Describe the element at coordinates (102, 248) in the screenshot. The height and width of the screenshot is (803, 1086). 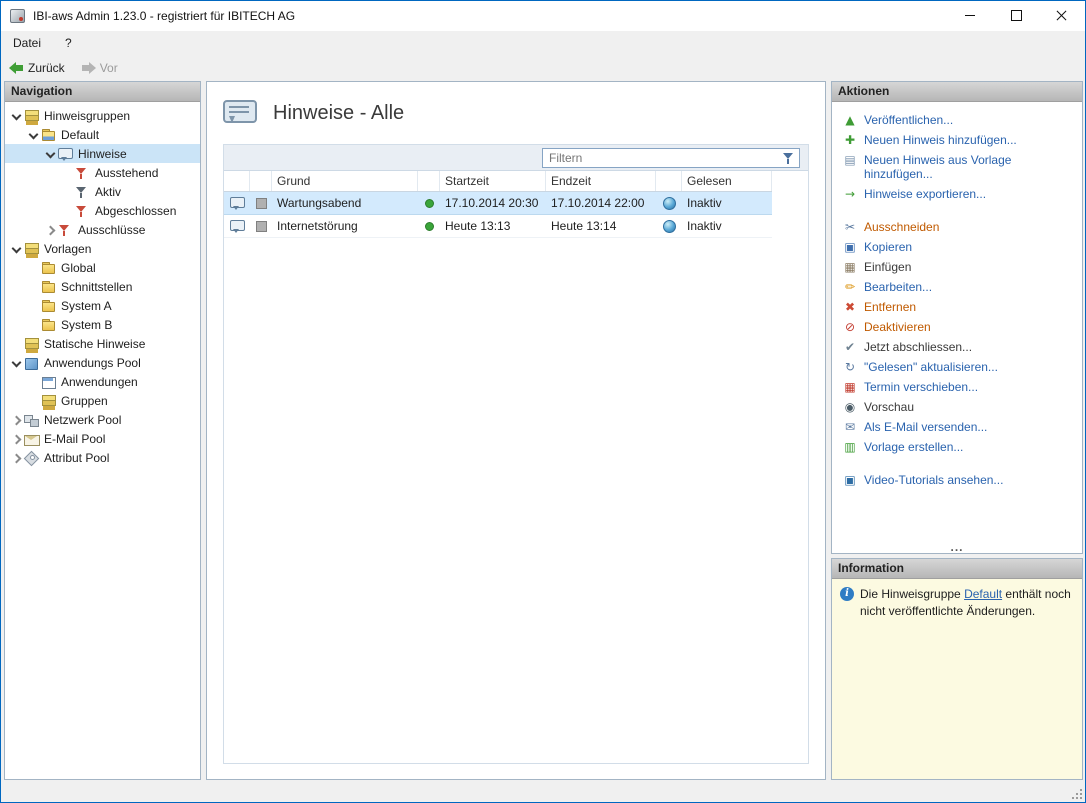
I see `tree-item-vorlagen: Vorlagen` at that location.